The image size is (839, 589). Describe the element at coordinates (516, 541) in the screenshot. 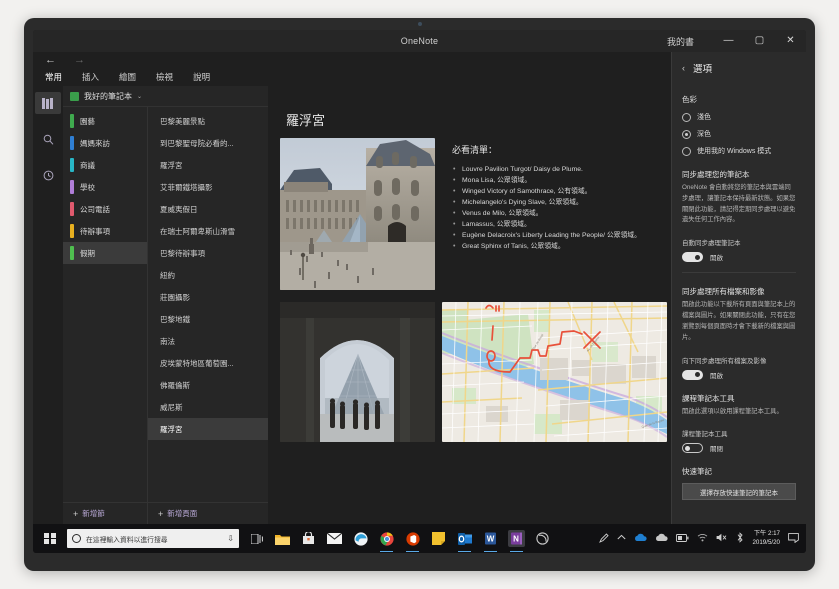

I see `onenote-icon: N` at that location.